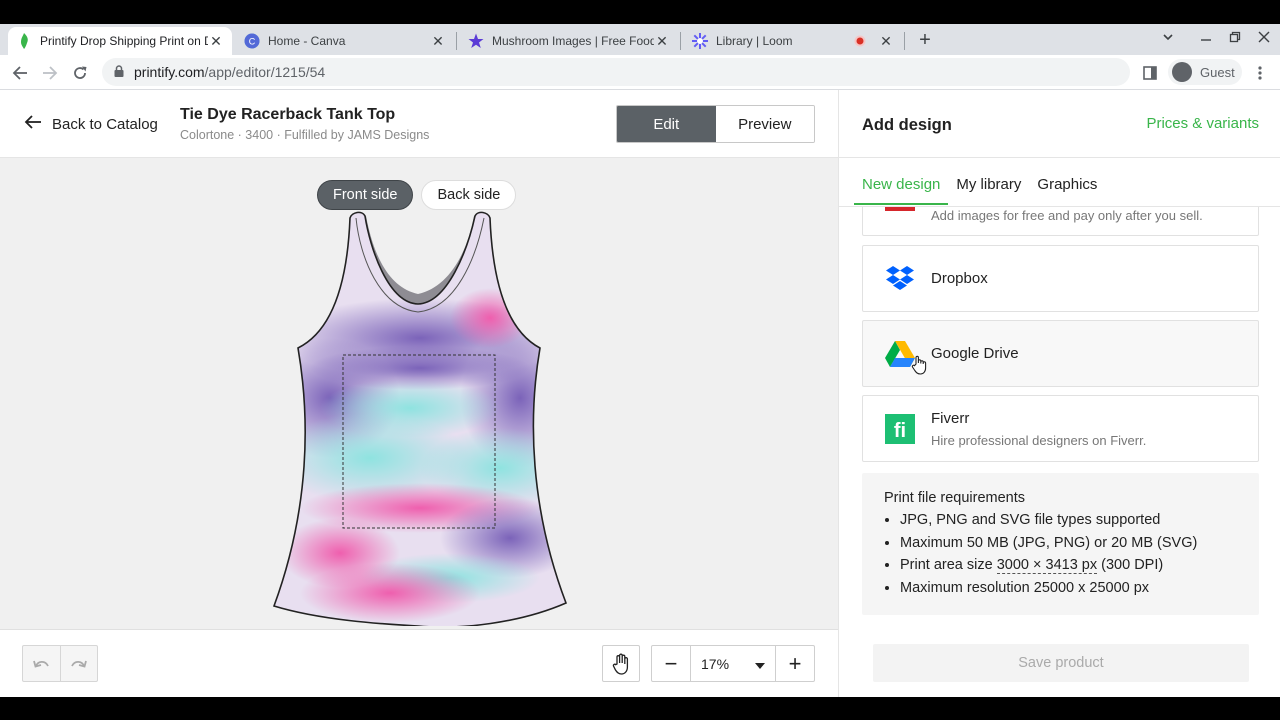 The height and width of the screenshot is (720, 1280). Describe the element at coordinates (365, 195) in the screenshot. I see `front-side-button: Front side` at that location.